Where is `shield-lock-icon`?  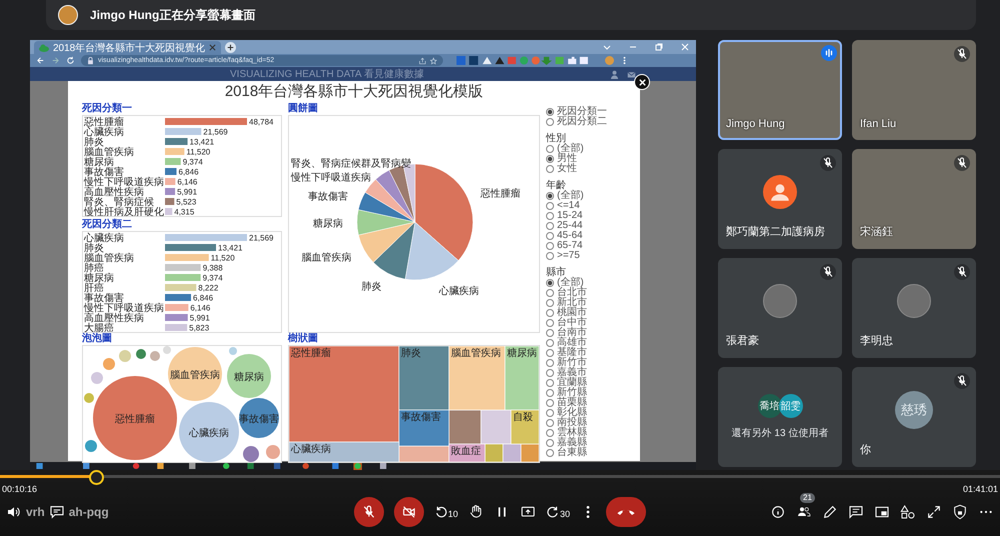
shield-lock-icon is located at coordinates (960, 512).